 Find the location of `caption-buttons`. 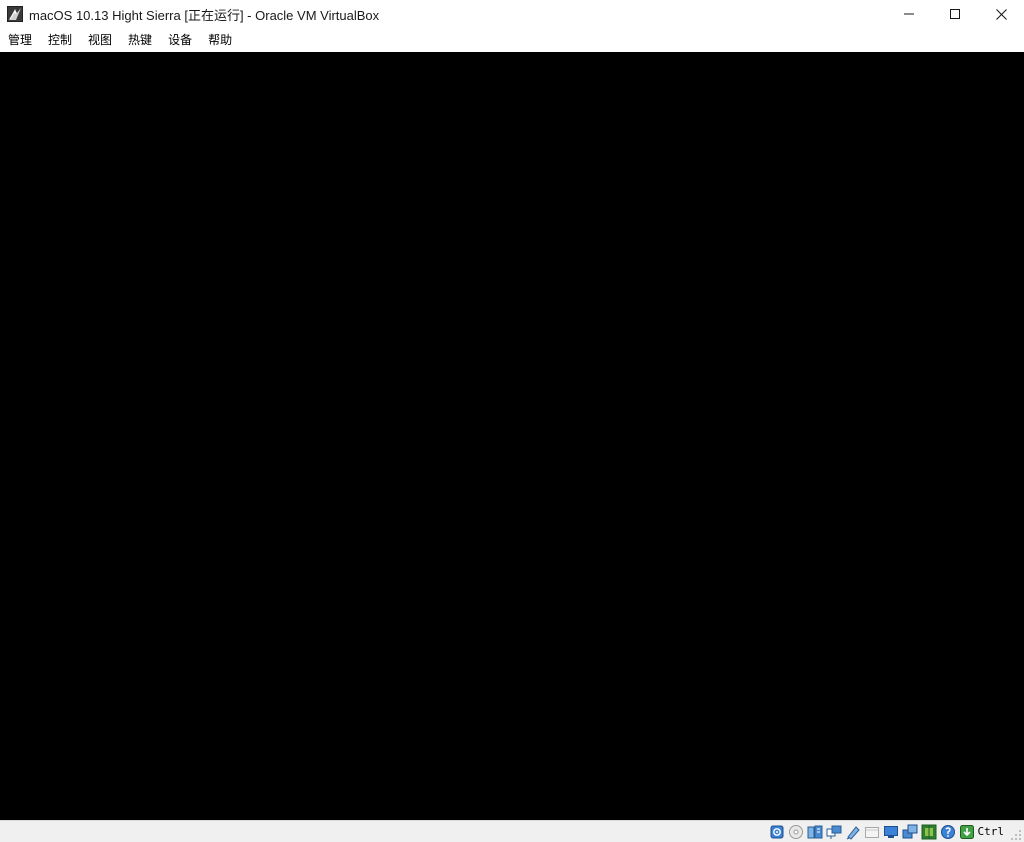

caption-buttons is located at coordinates (955, 14).